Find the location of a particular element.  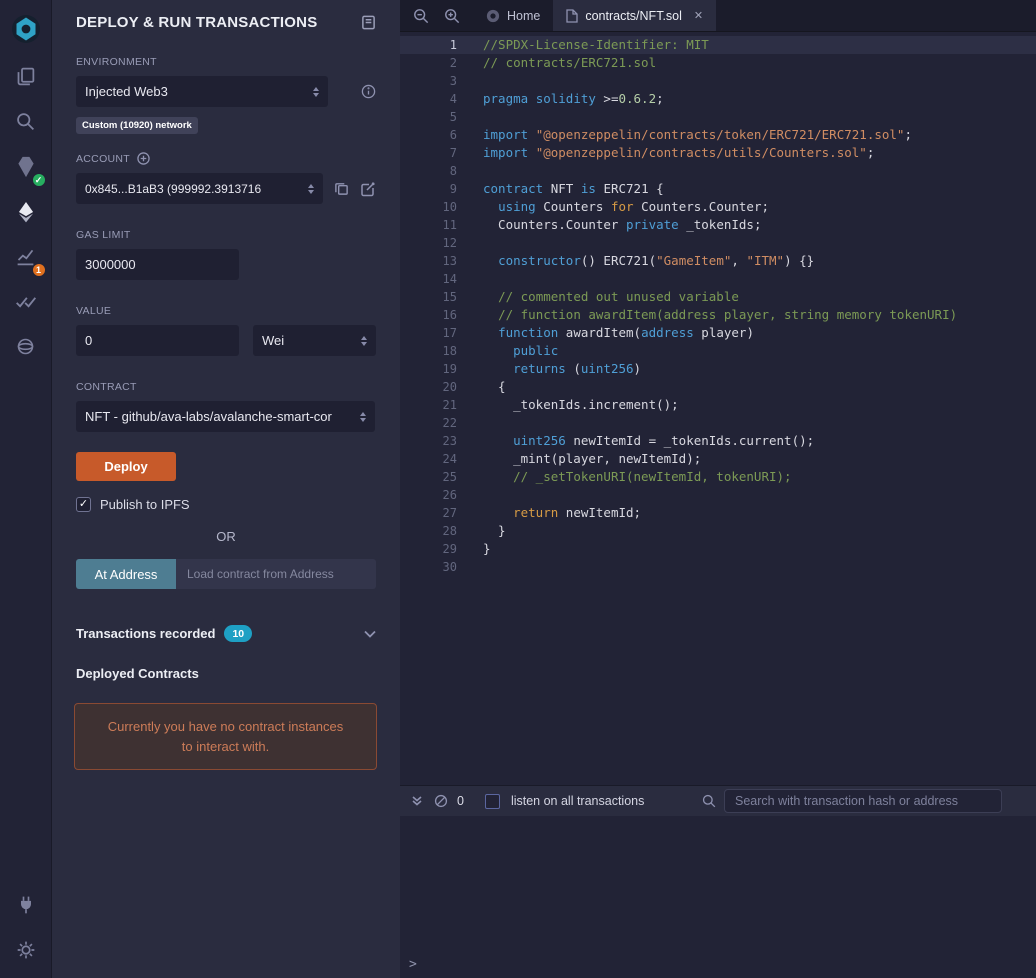

tab-nft-sol: contracts/NFT.sol ✕ is located at coordinates (635, 15).